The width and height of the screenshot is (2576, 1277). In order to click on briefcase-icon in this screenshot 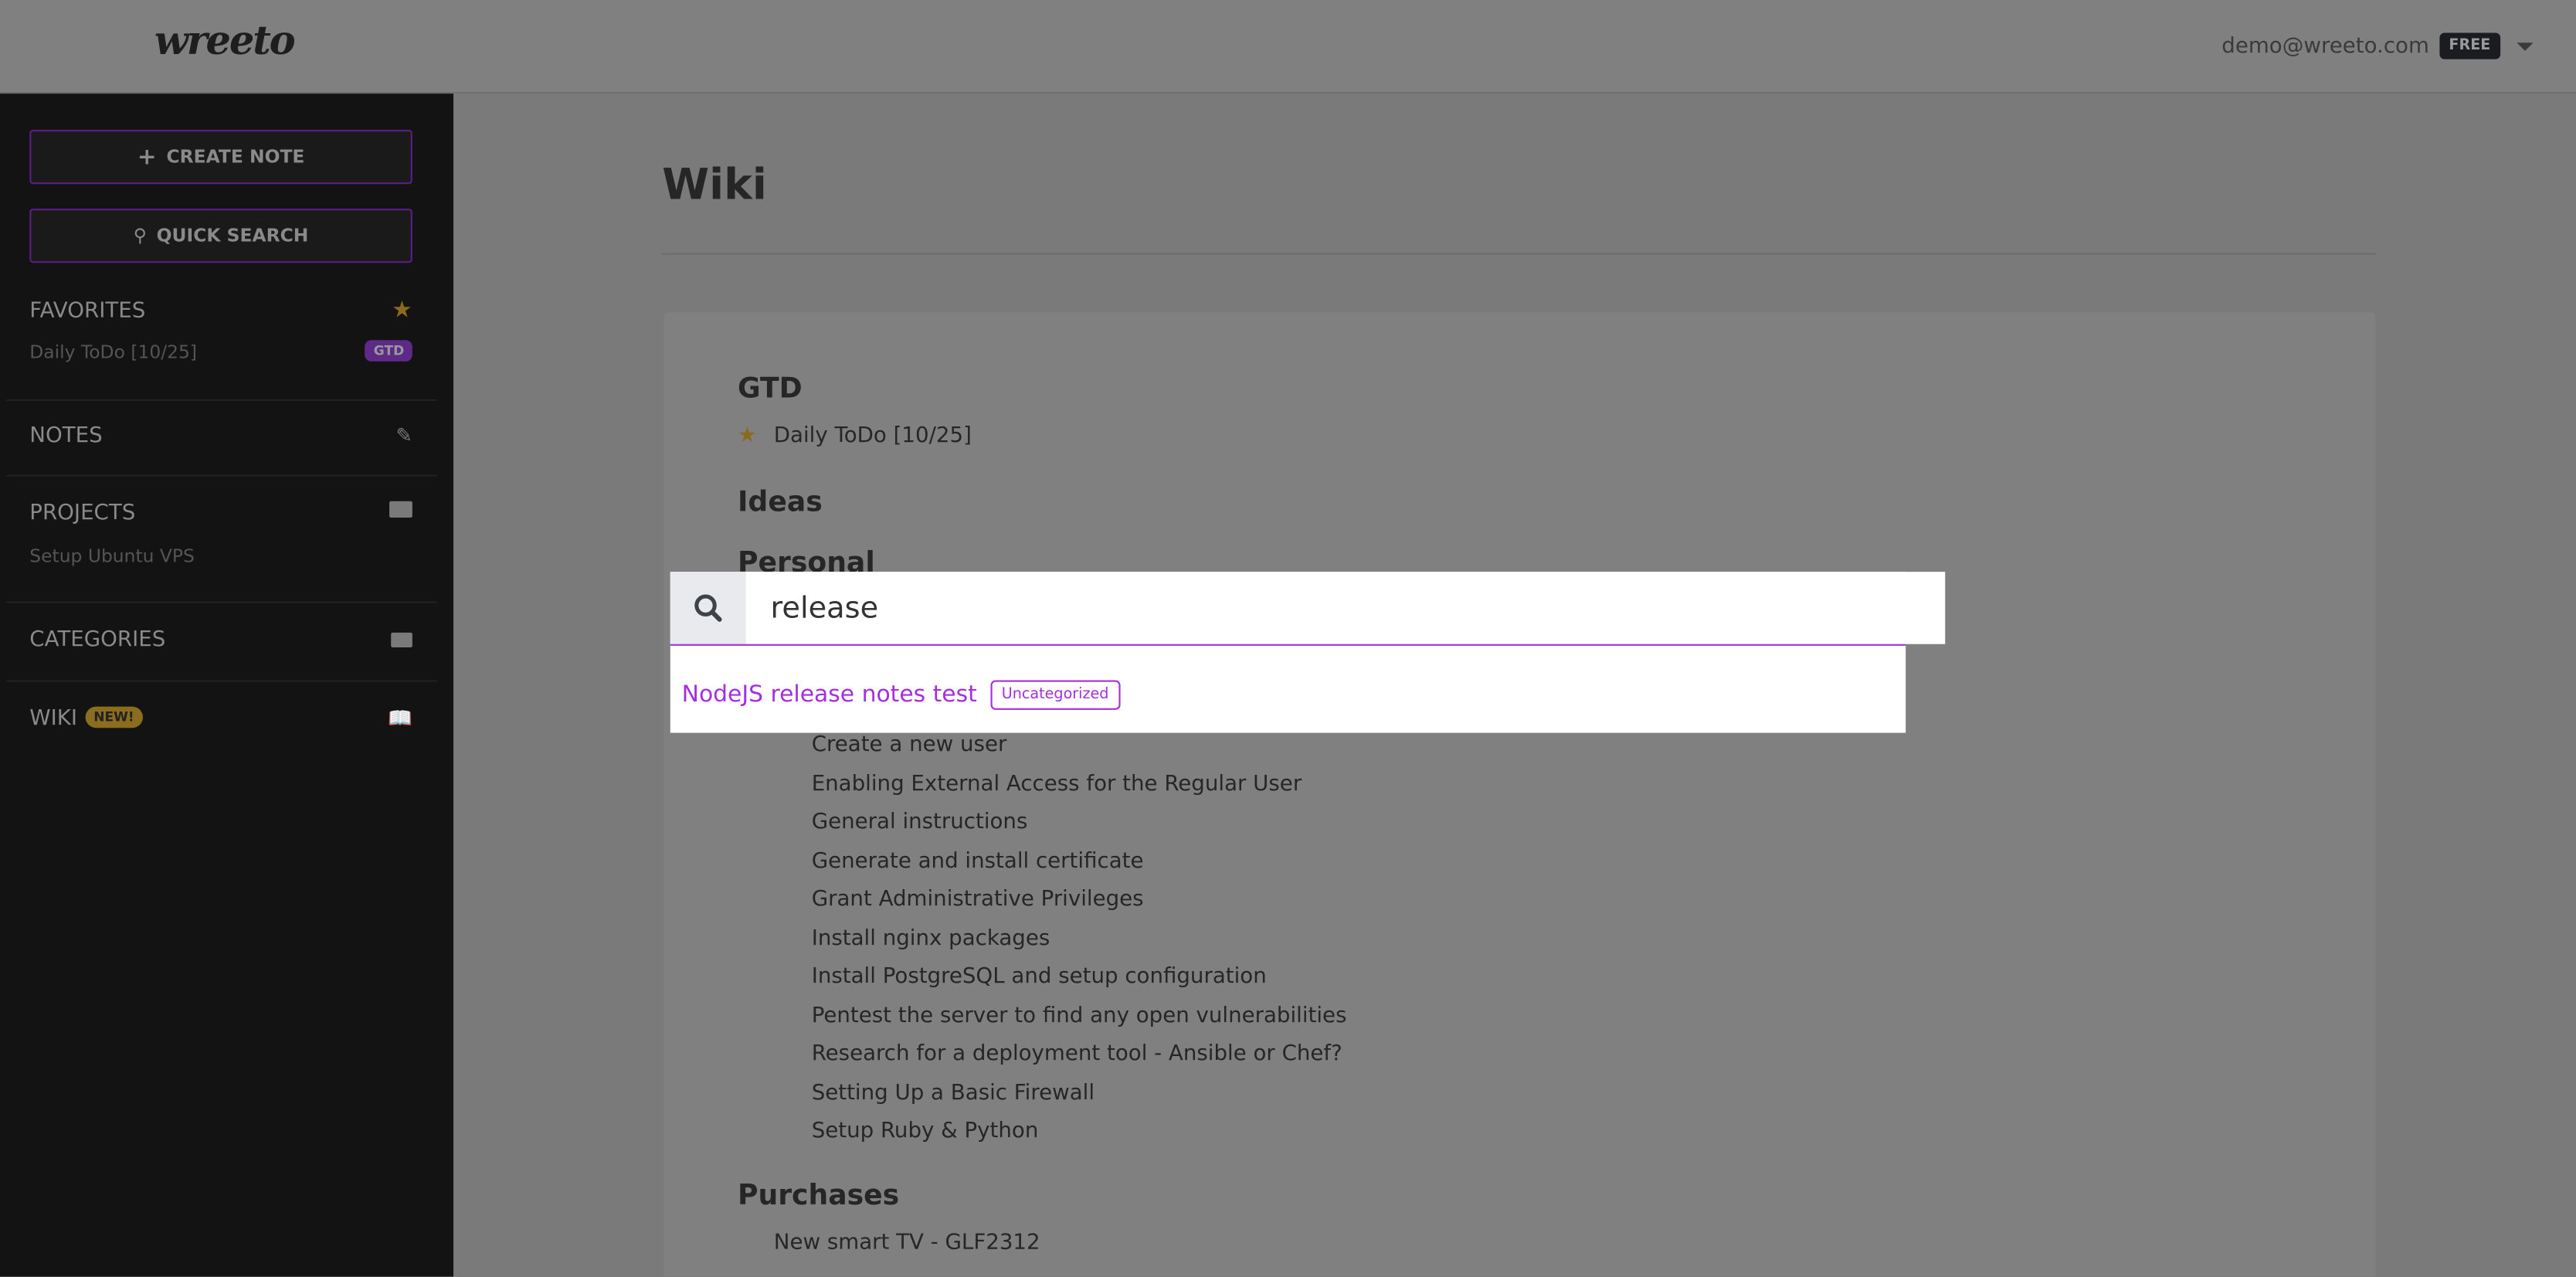, I will do `click(401, 509)`.